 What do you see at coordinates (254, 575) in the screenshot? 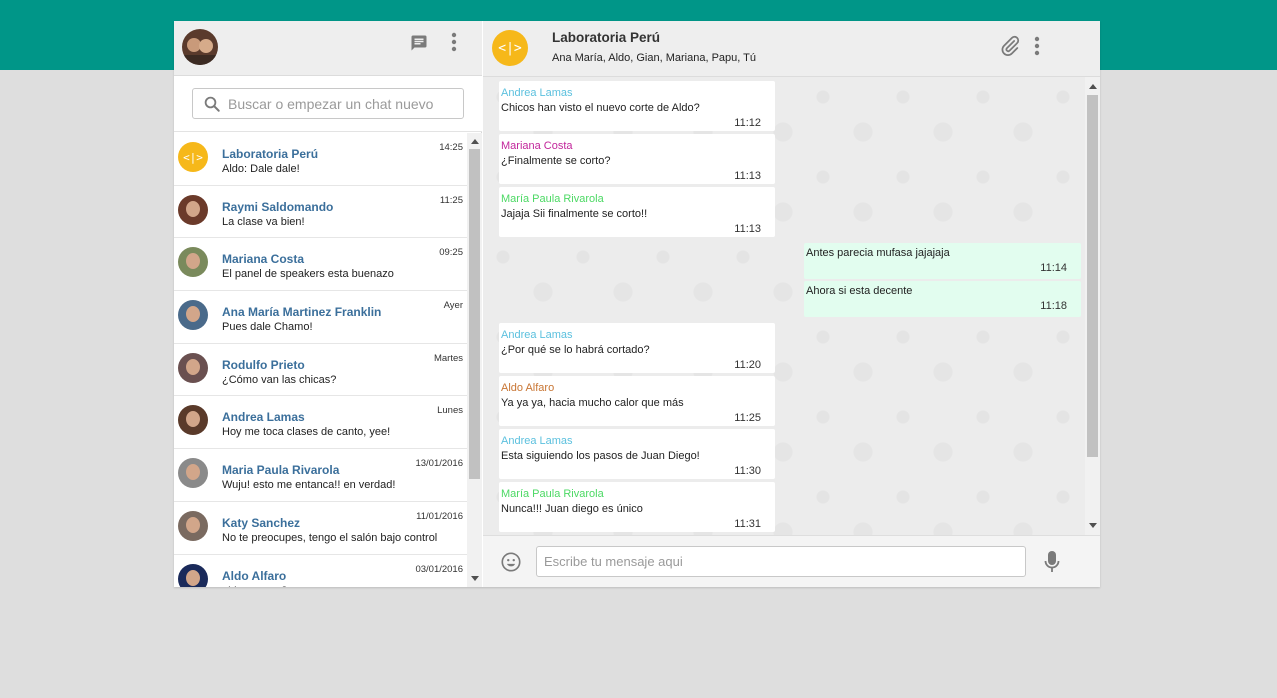
I see `chat-name: Aldo Alfaro` at bounding box center [254, 575].